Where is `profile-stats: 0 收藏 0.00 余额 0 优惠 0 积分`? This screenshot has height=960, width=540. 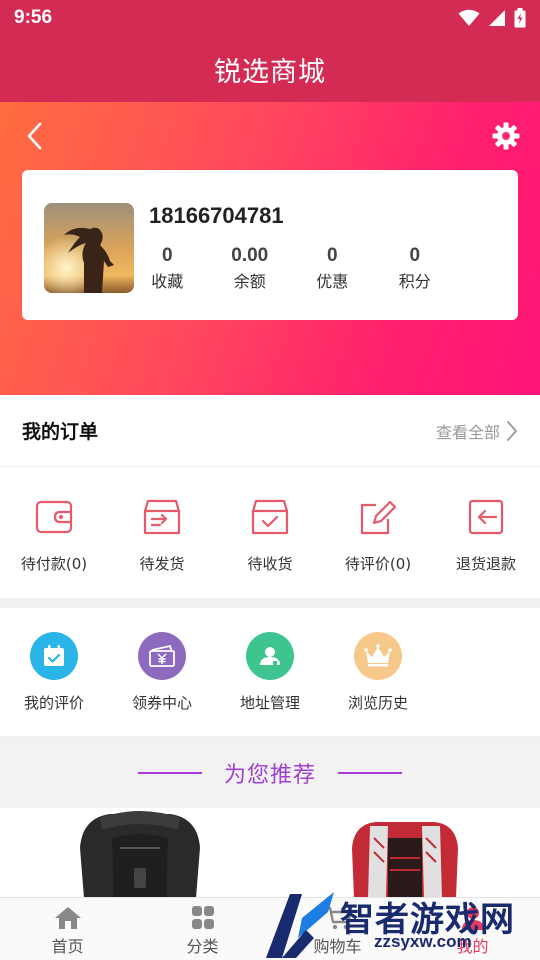 profile-stats: 0 收藏 0.00 余额 0 优惠 0 积分 is located at coordinates (291, 268).